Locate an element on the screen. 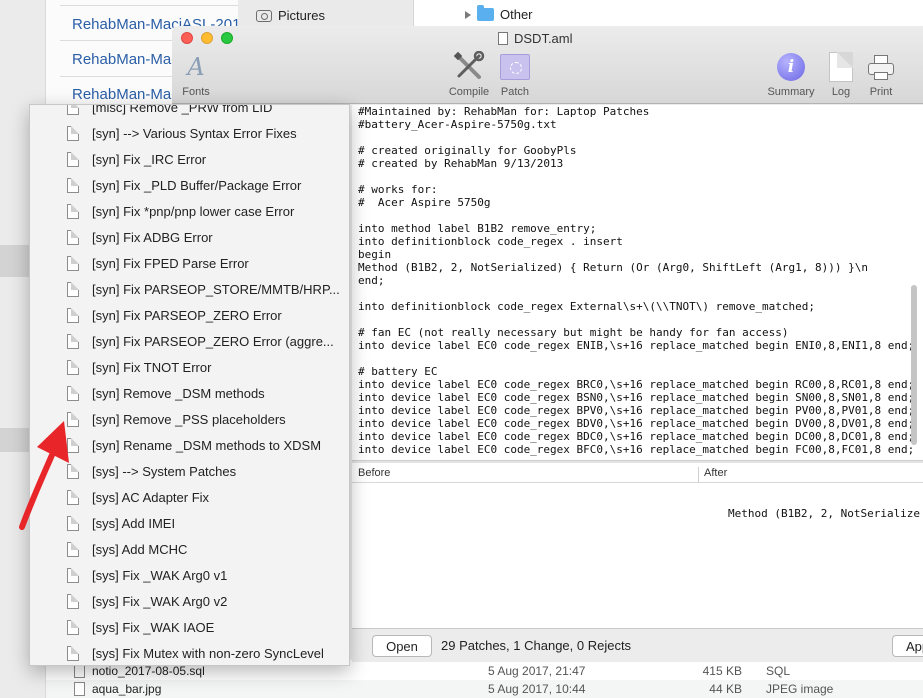 The image size is (923, 698). window-titlebar: DSDT.aml A Fonts Compile Patch i Summary is located at coordinates (547, 65).